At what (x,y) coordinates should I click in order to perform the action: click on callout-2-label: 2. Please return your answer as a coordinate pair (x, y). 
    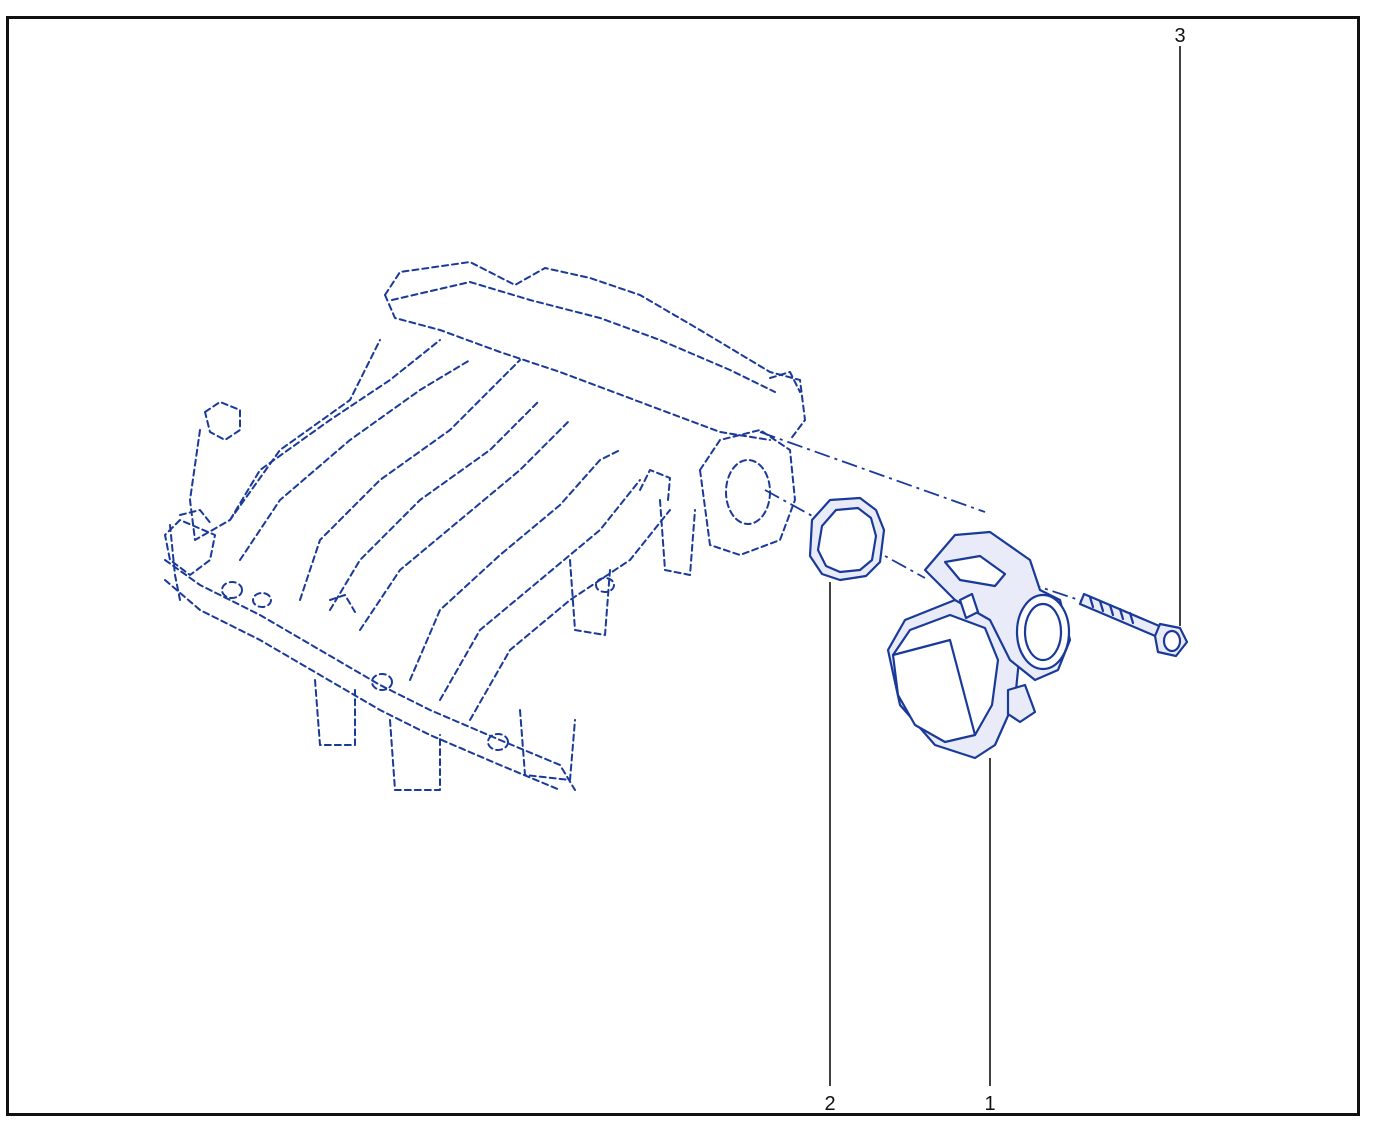
    Looking at the image, I should click on (829, 1104).